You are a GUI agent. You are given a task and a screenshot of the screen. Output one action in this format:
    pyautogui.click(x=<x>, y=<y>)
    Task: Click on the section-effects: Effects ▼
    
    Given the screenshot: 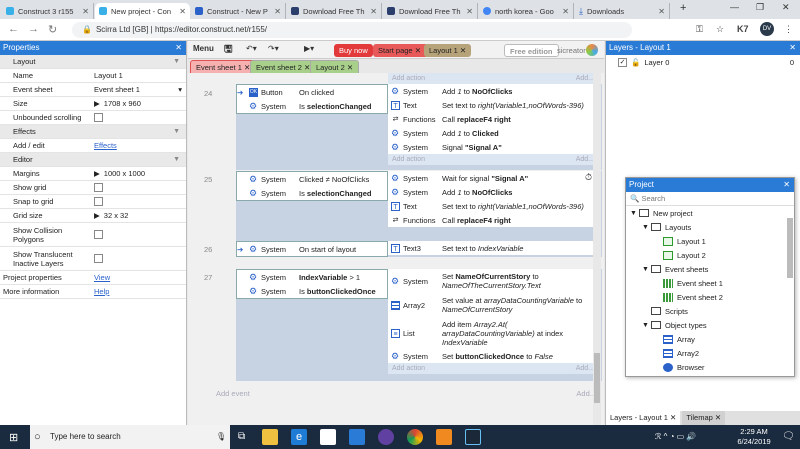 What is the action you would take?
    pyautogui.click(x=93, y=132)
    